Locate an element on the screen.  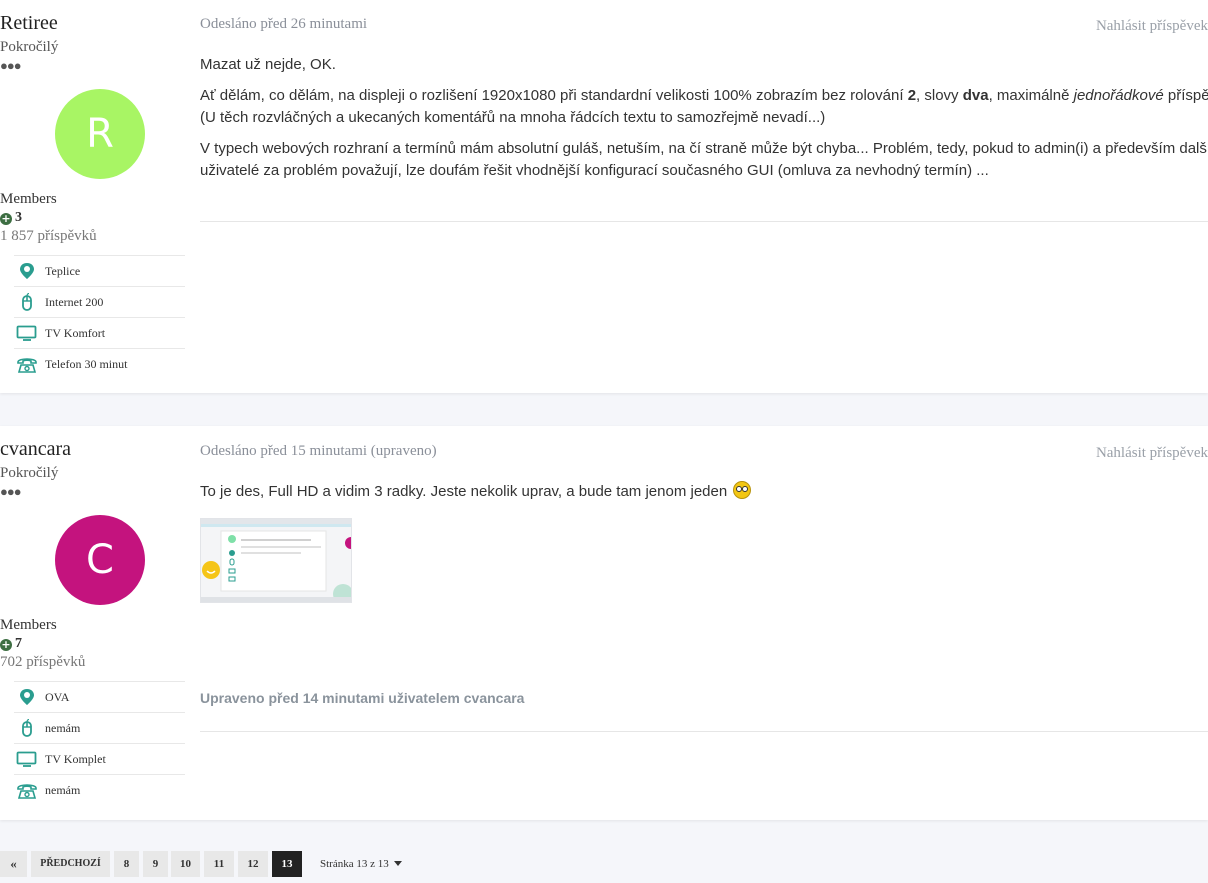
attachment-thumbnail is located at coordinates (276, 560).